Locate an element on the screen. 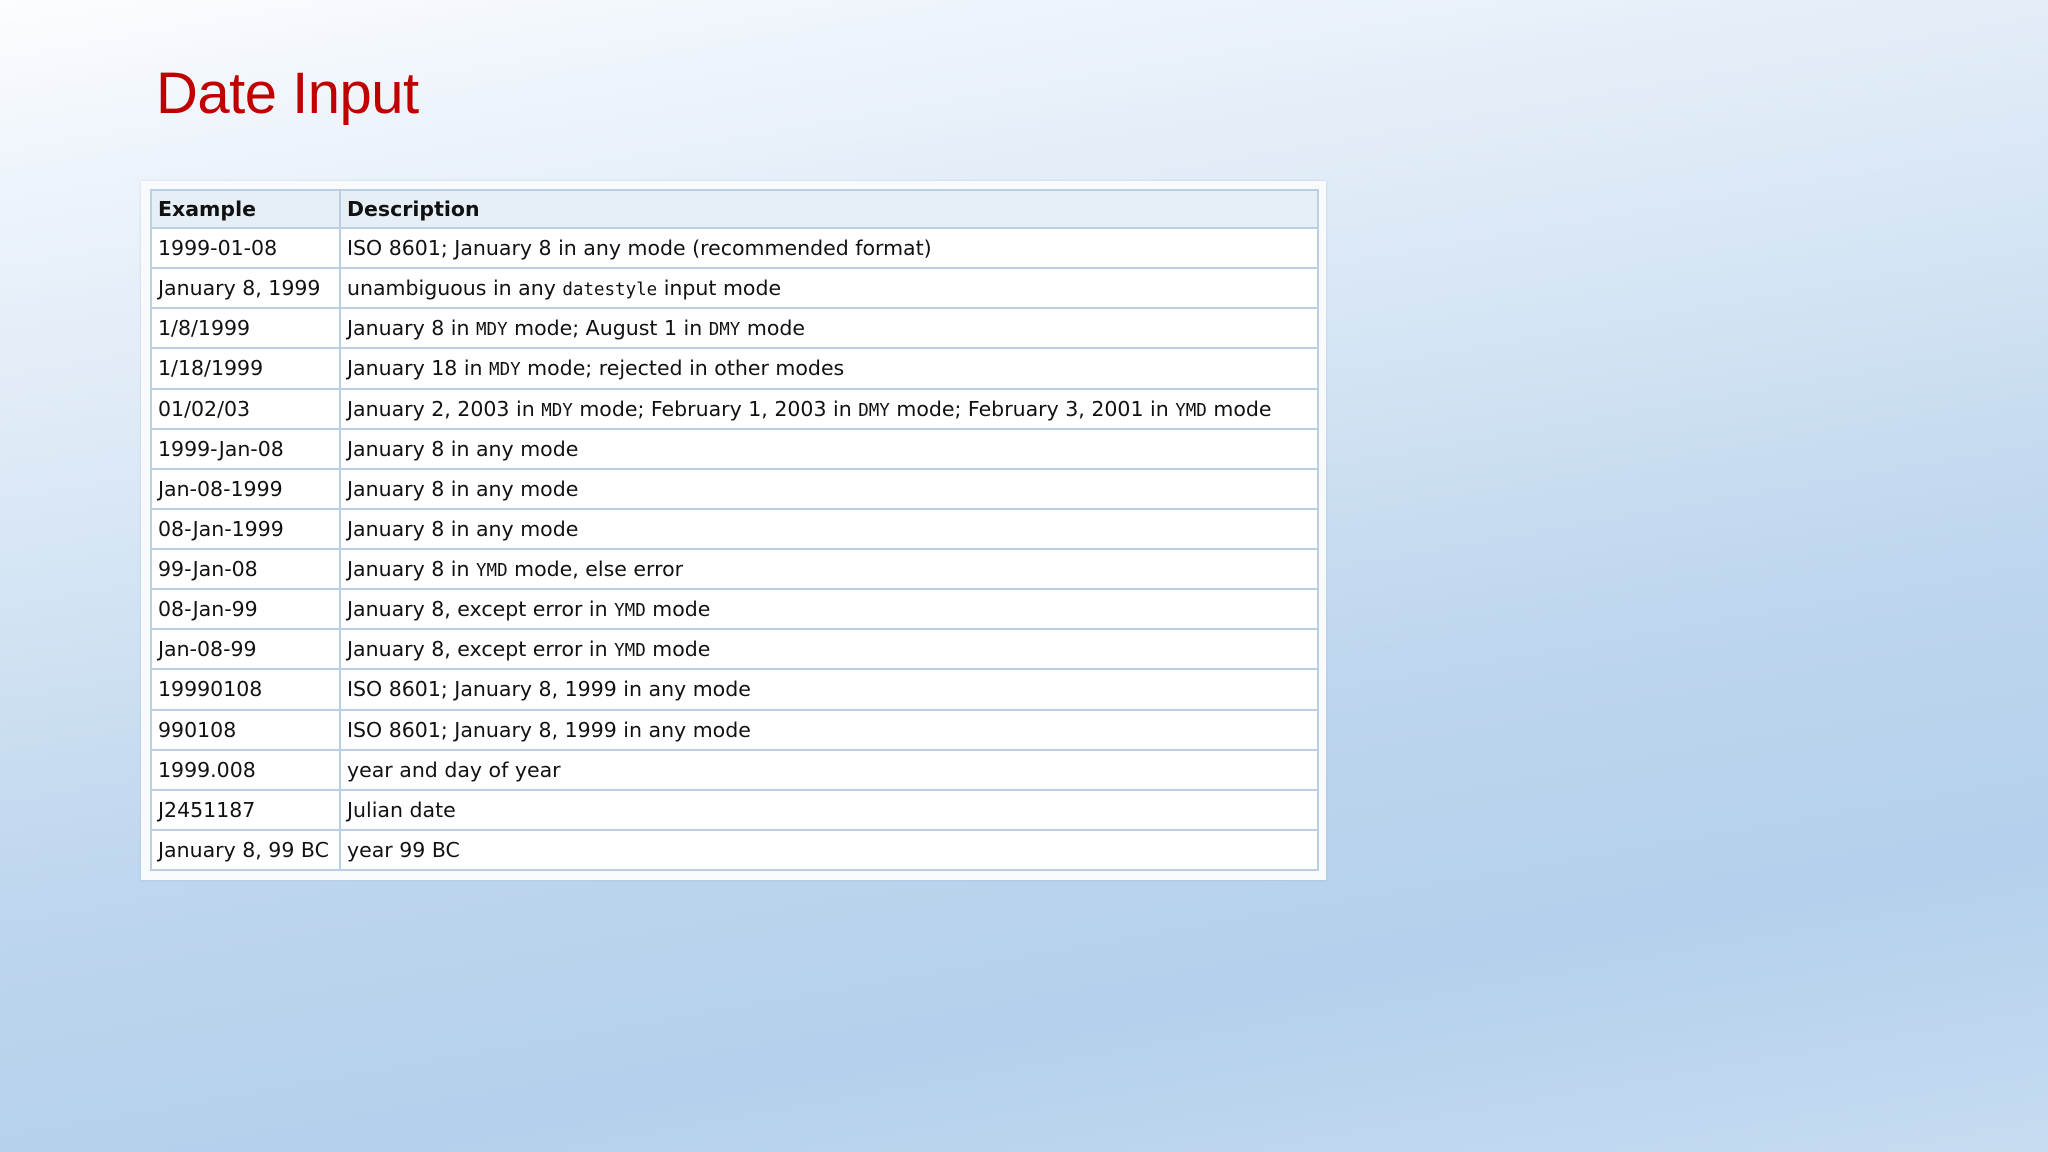 The width and height of the screenshot is (2048, 1152). example-cell: January 8, 1999 is located at coordinates (245, 288).